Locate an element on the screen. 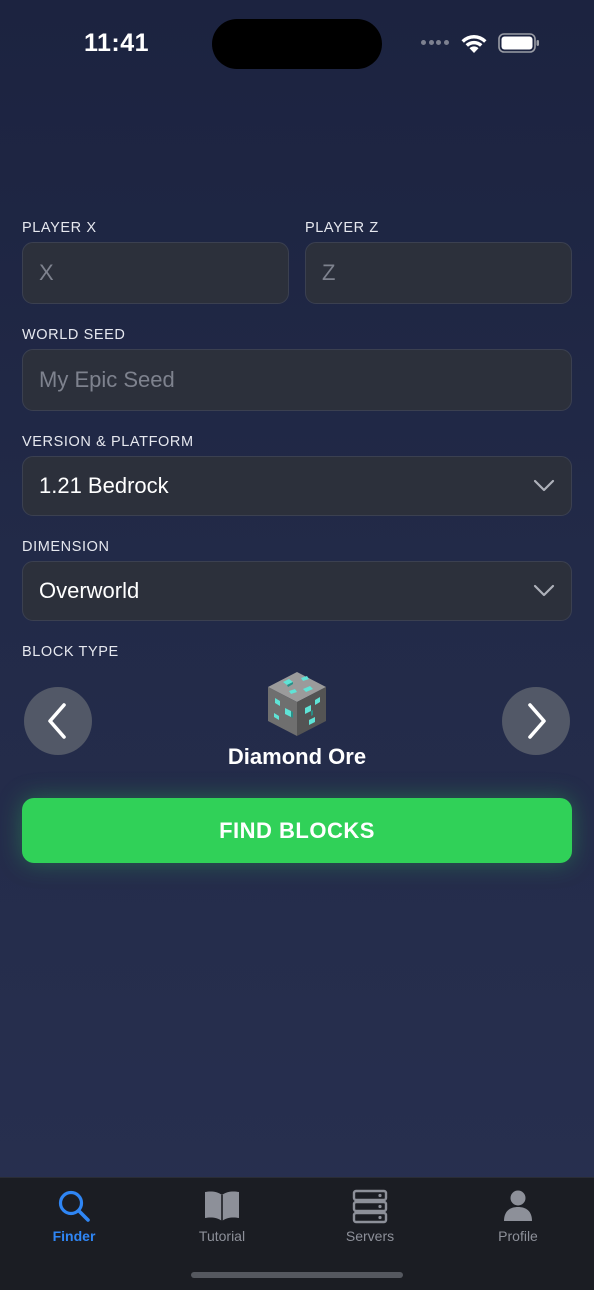 Image resolution: width=594 pixels, height=1290 pixels. version-platform-label: VERSION & PLATFORM is located at coordinates (108, 442).